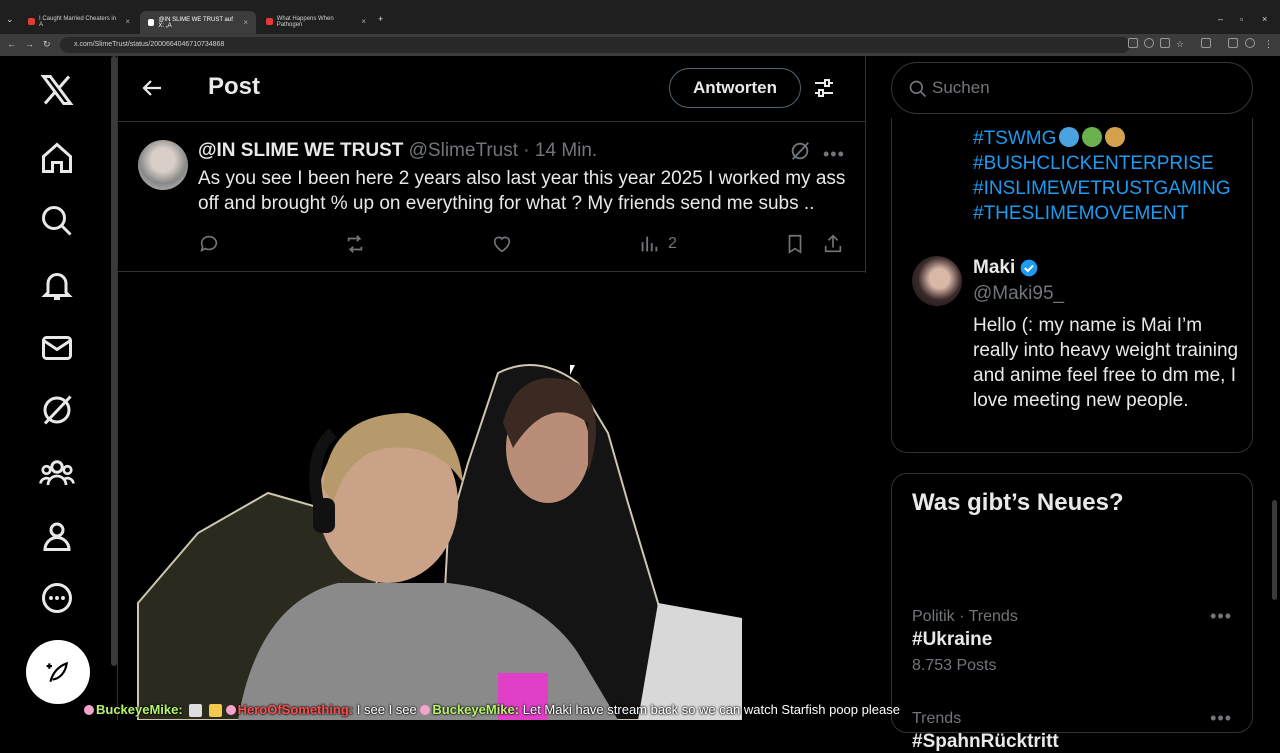  What do you see at coordinates (994, 267) in the screenshot?
I see `profile-name-text: Maki` at bounding box center [994, 267].